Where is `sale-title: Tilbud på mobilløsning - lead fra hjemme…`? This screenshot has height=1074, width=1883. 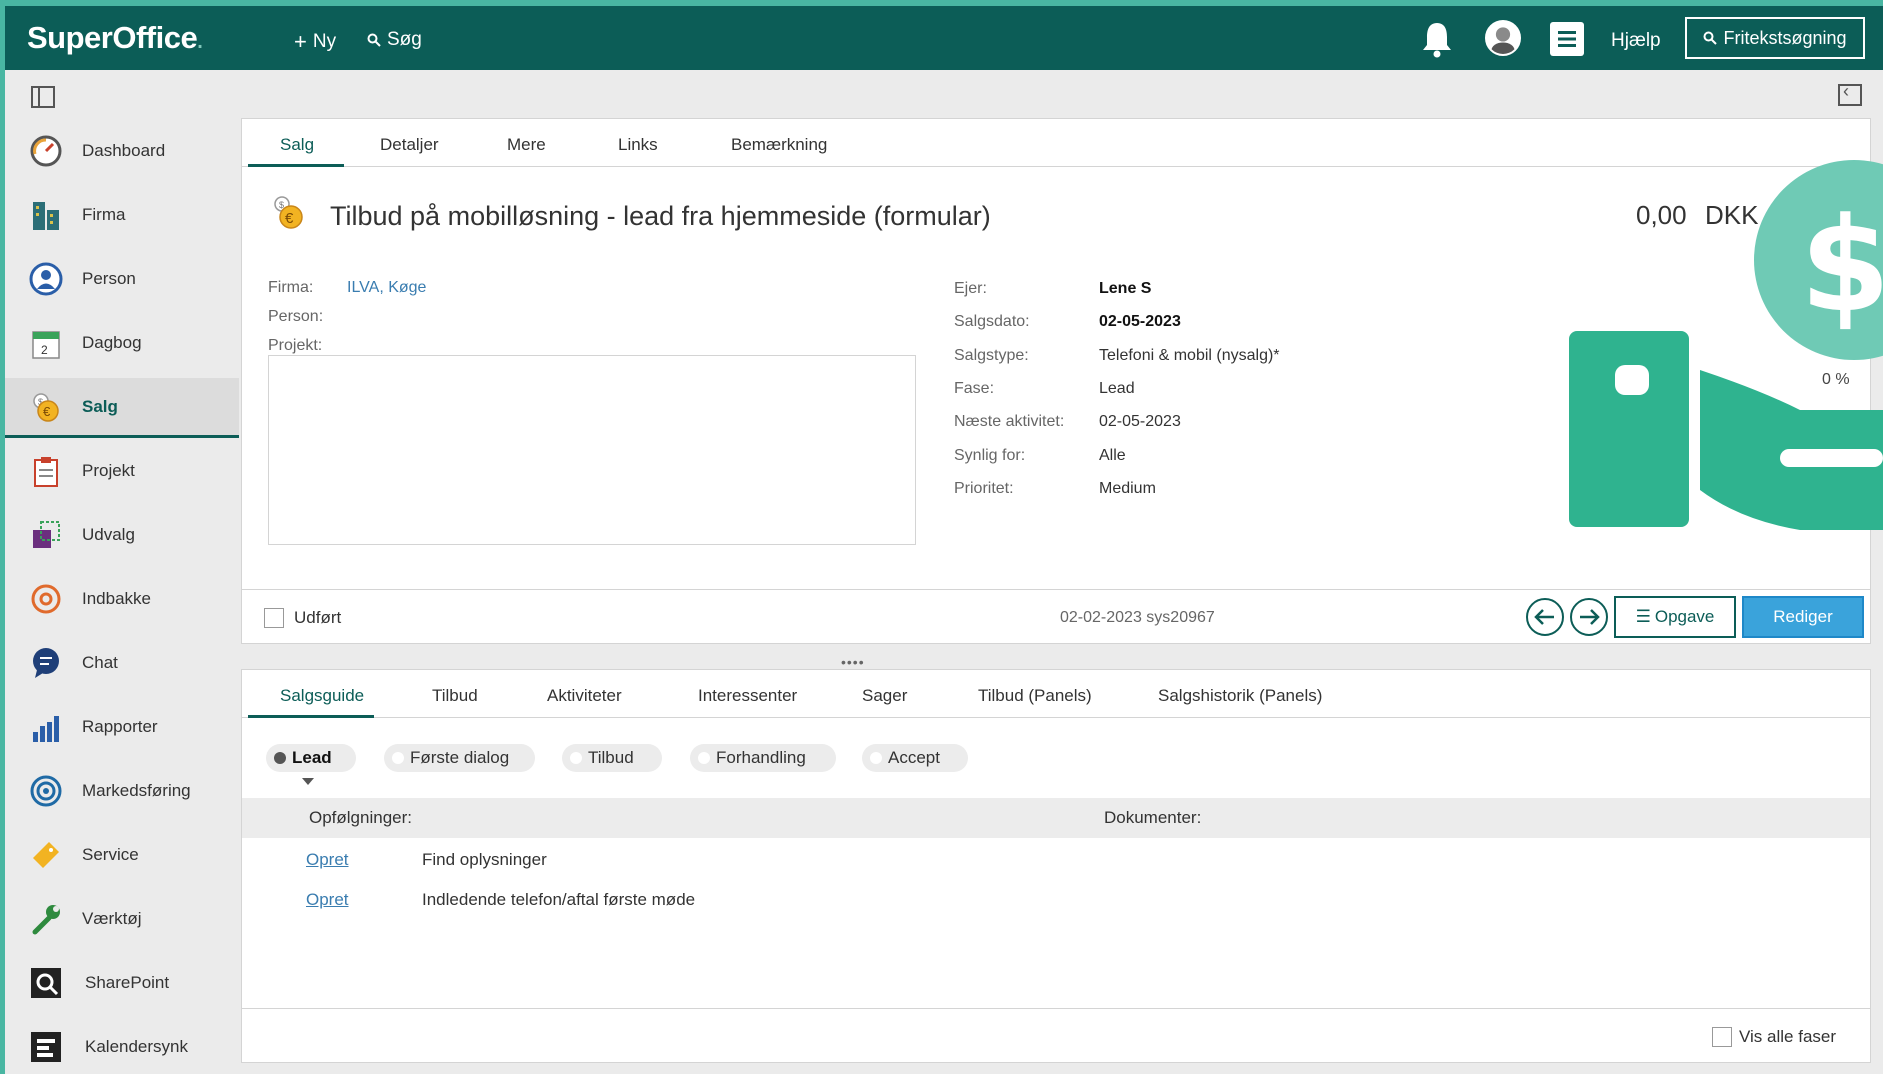
sale-title: Tilbud på mobilløsning - lead fra hjemme… is located at coordinates (660, 216).